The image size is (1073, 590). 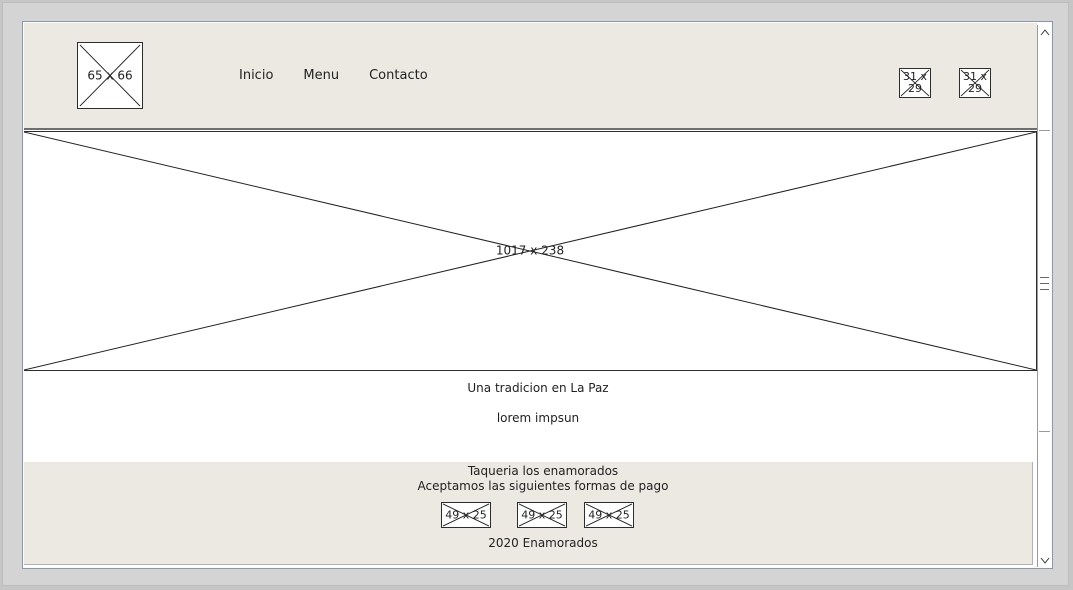 What do you see at coordinates (1044, 281) in the screenshot?
I see `scrollbar-thumb` at bounding box center [1044, 281].